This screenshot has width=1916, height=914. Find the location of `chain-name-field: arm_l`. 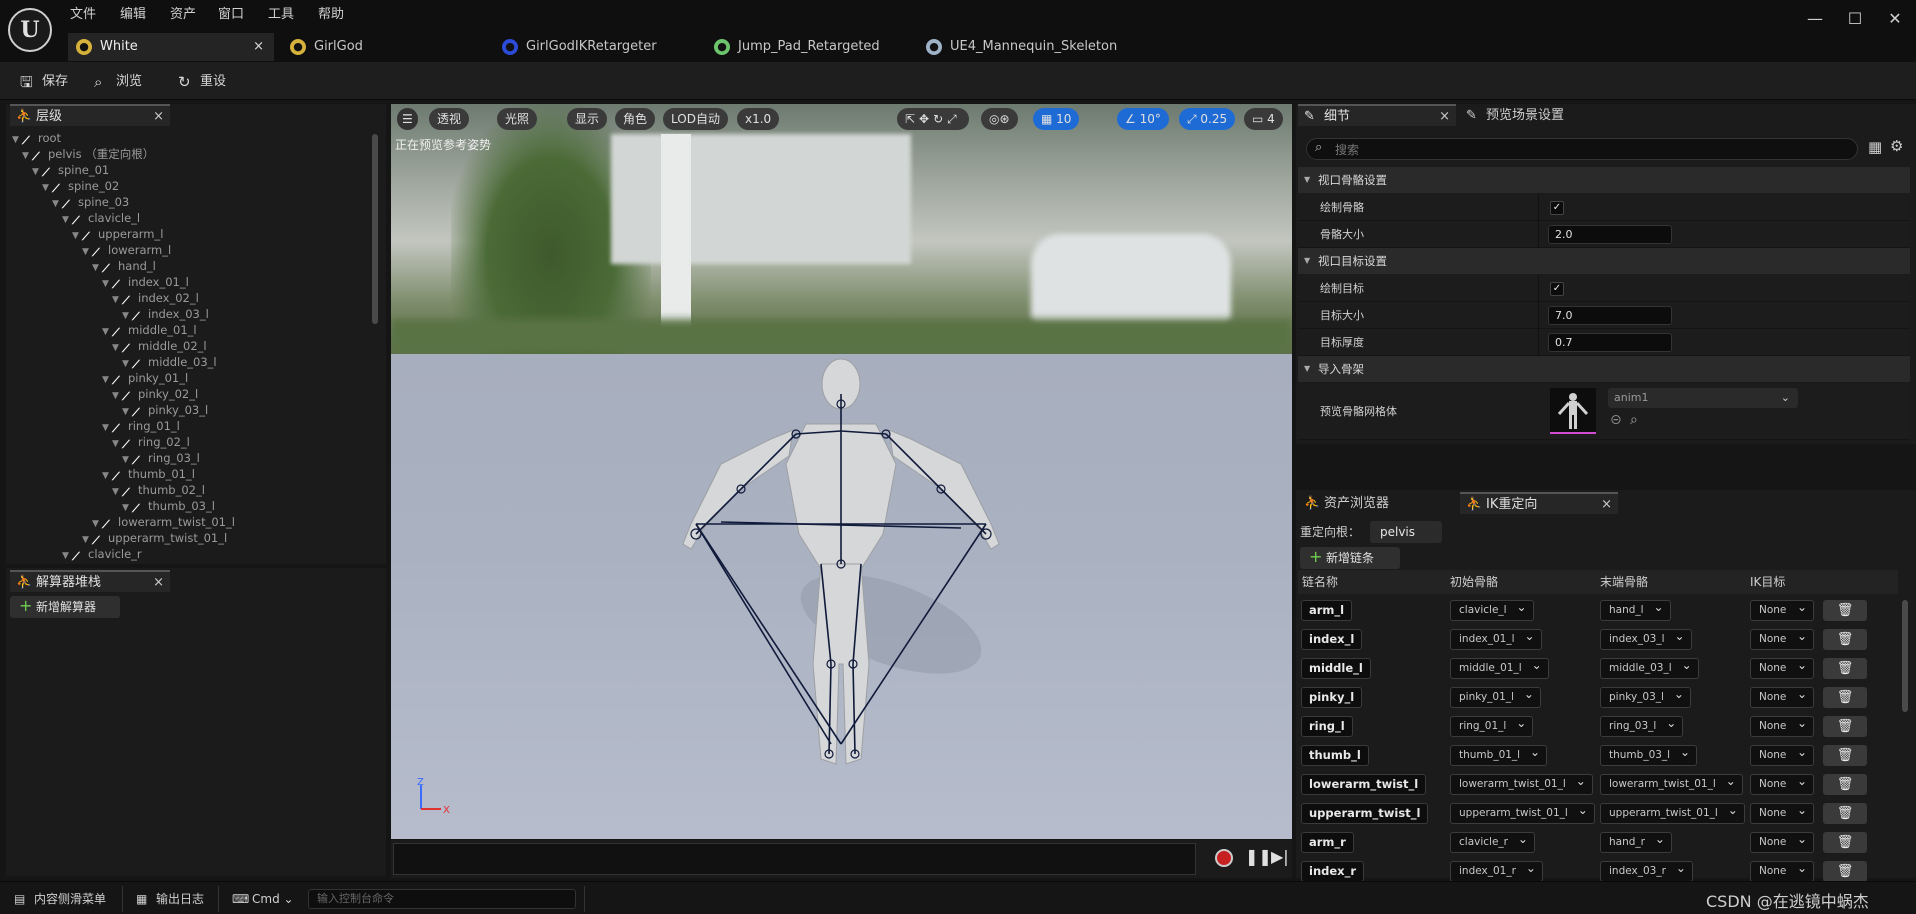

chain-name-field: arm_l is located at coordinates (1327, 610).